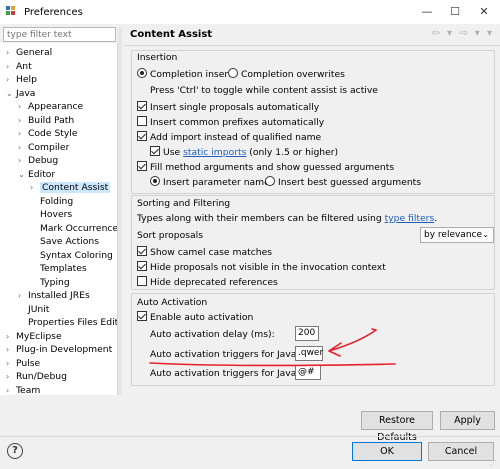 This screenshot has width=500, height=469. What do you see at coordinates (308, 372) in the screenshot?
I see `javadoc-triggers-input: @#` at bounding box center [308, 372].